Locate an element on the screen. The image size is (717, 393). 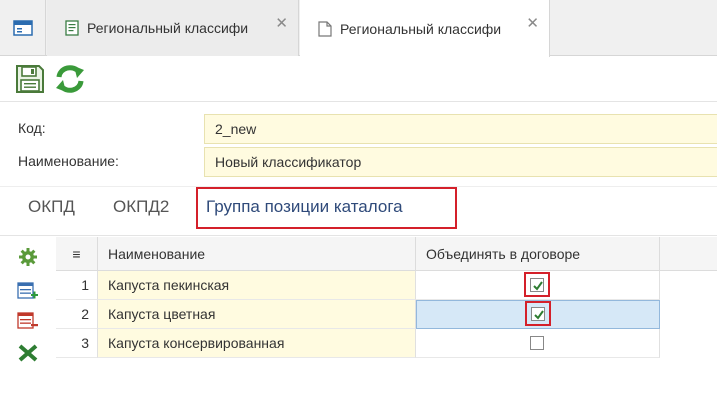
tab-regional-classifier-1: Региональный классифи ✕ is located at coordinates (173, 28).